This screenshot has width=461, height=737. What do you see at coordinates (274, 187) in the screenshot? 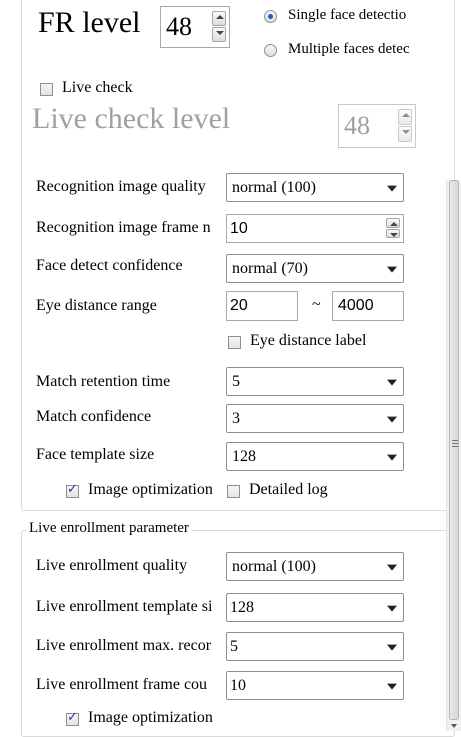
I see `recognition-image-quality-value: normal (100)` at bounding box center [274, 187].